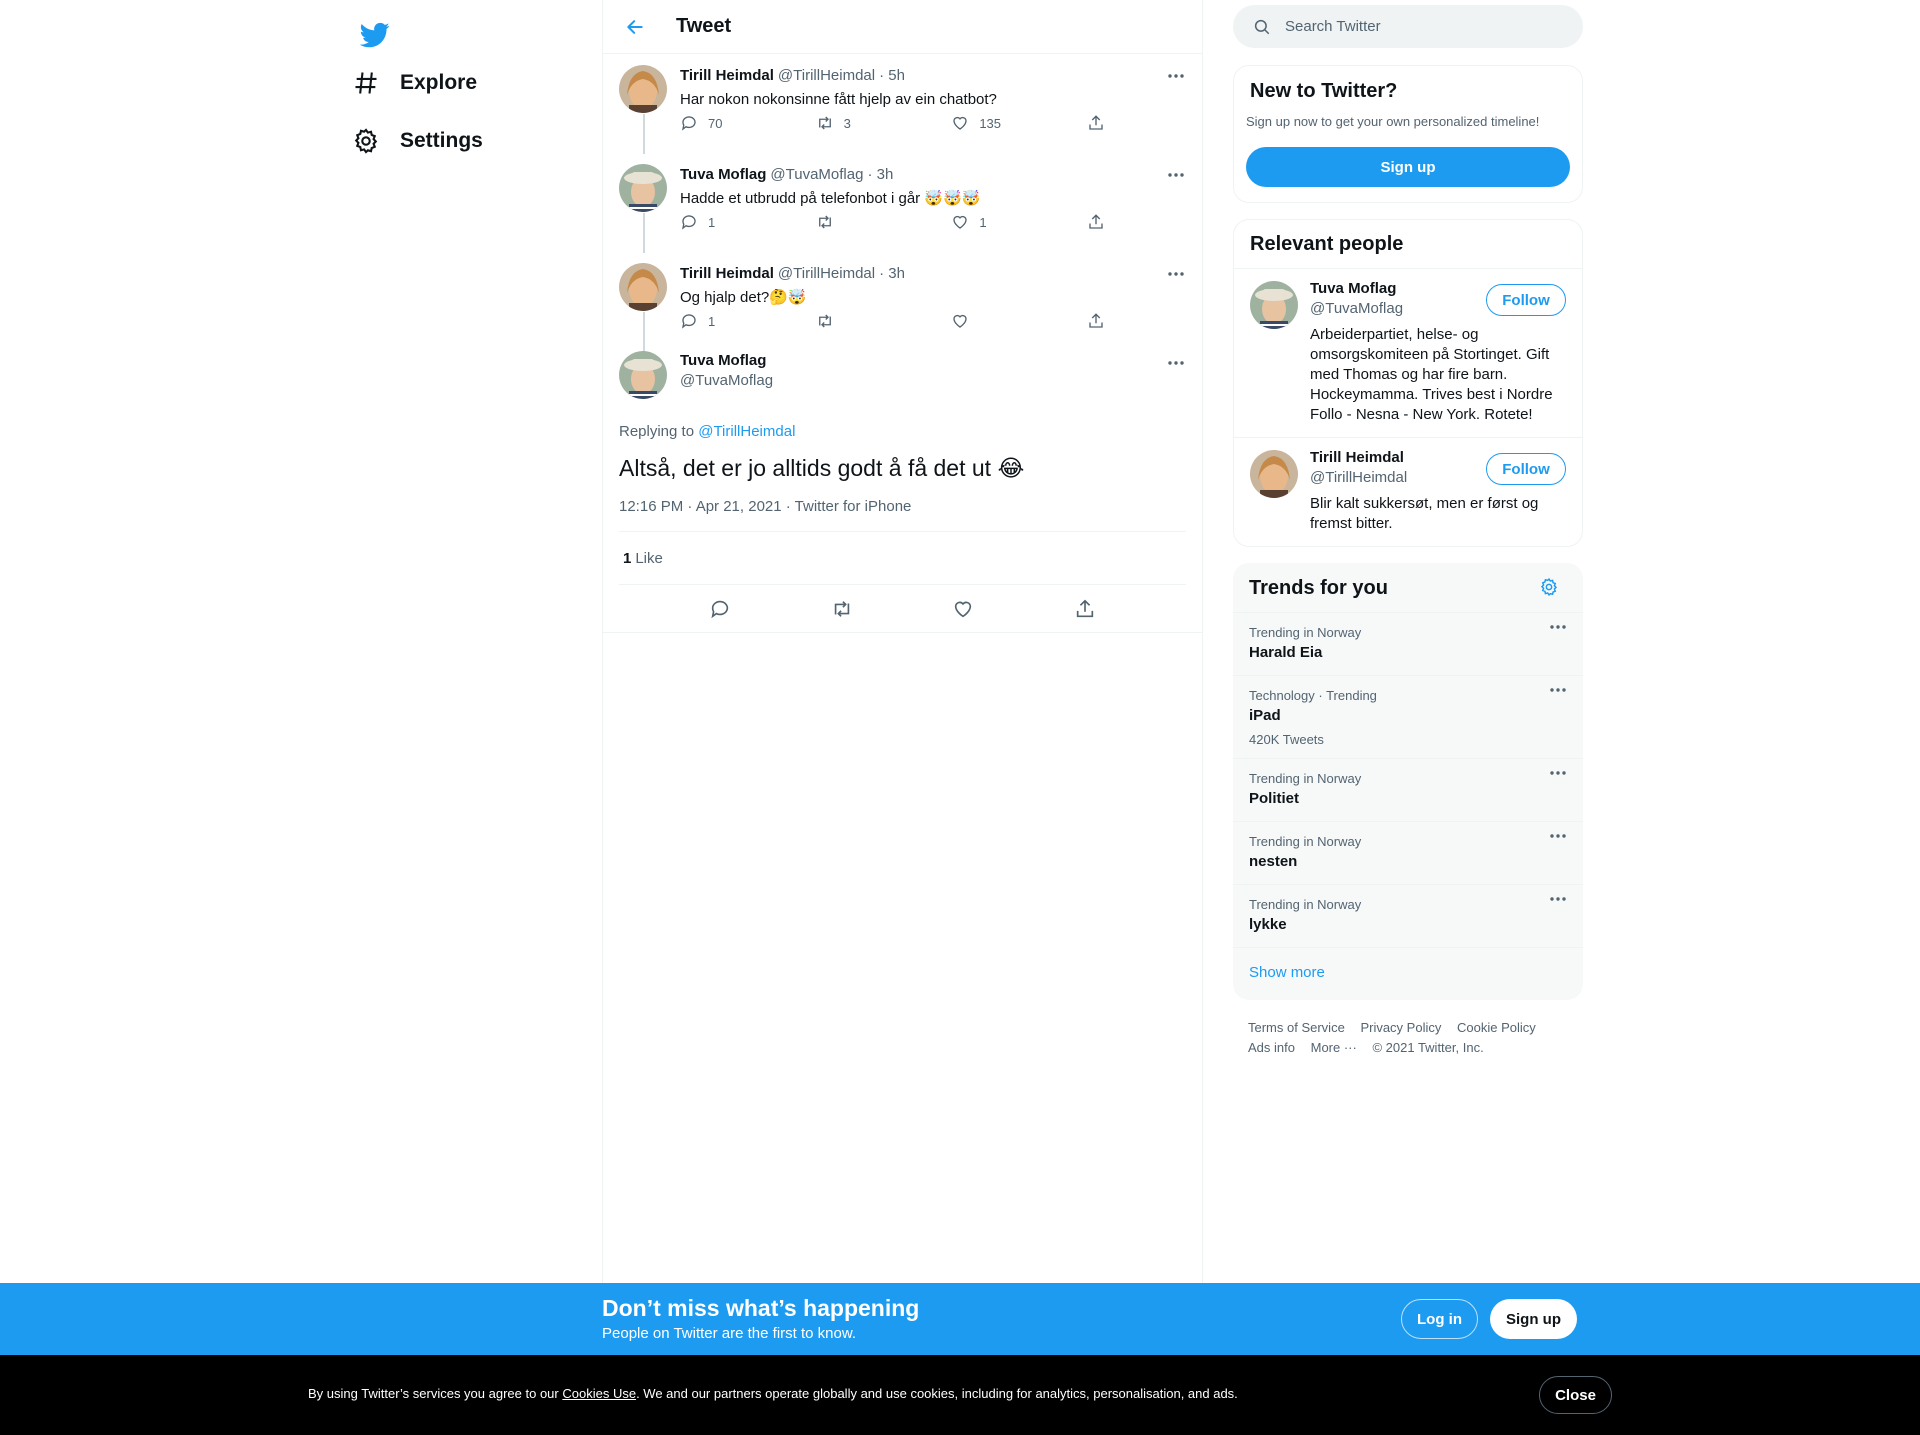 Image resolution: width=1920 pixels, height=1435 pixels. I want to click on login-button: Log in, so click(1439, 1319).